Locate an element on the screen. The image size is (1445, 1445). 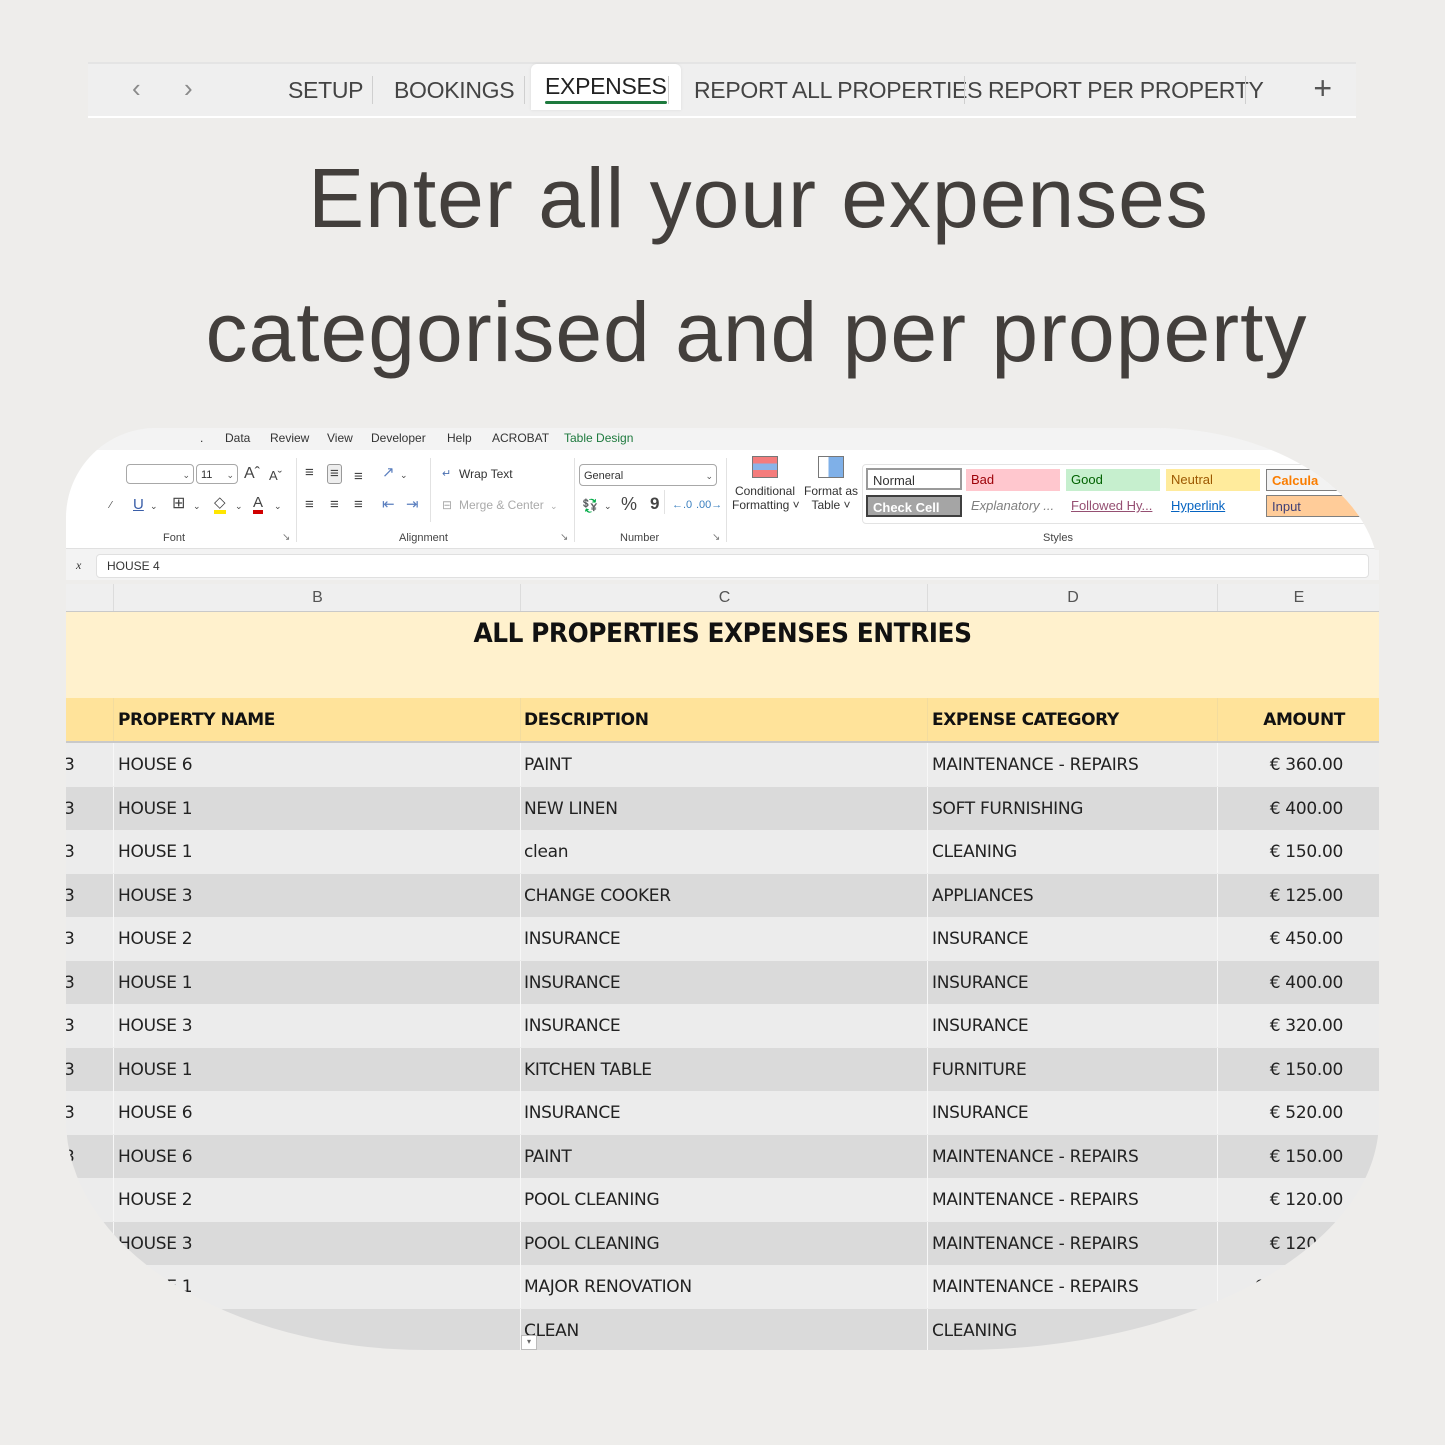
cell-expense-category: FURNITURE is located at coordinates (1072, 1069).